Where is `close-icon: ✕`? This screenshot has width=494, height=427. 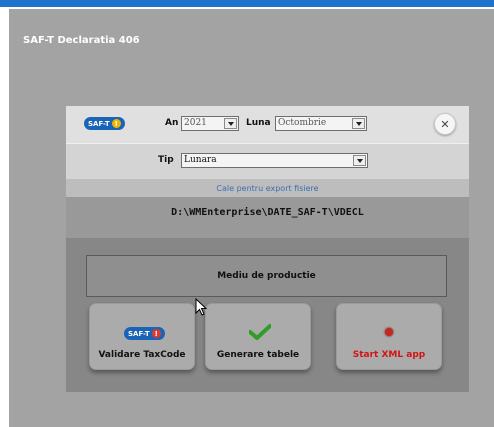
close-icon: ✕ is located at coordinates (445, 124).